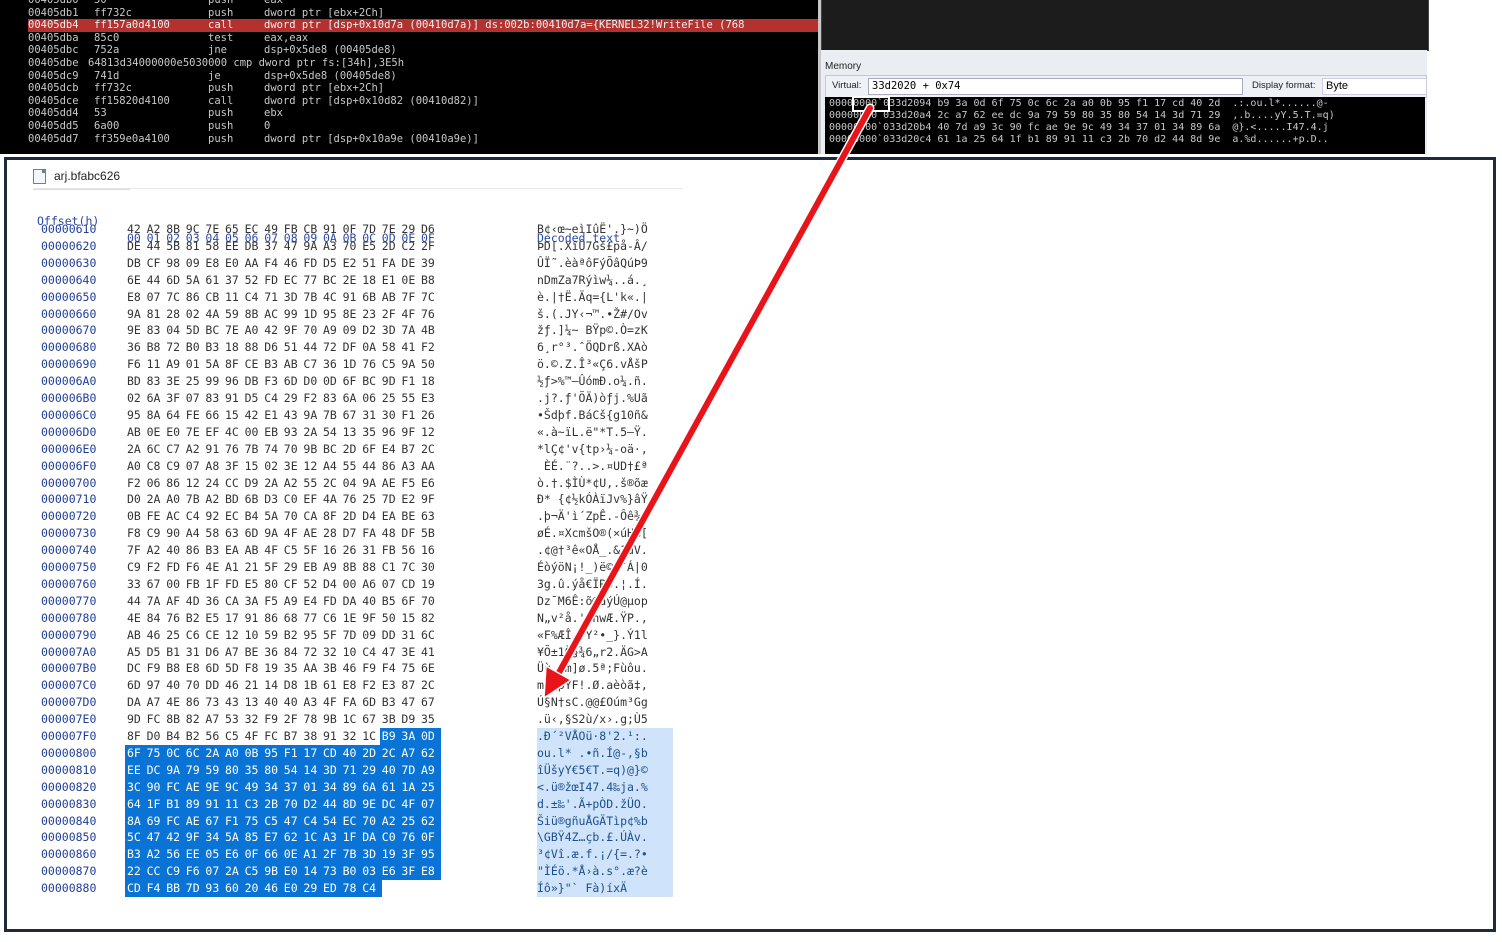 This screenshot has height=942, width=1502. I want to click on hex-byte: 3A, so click(254, 601).